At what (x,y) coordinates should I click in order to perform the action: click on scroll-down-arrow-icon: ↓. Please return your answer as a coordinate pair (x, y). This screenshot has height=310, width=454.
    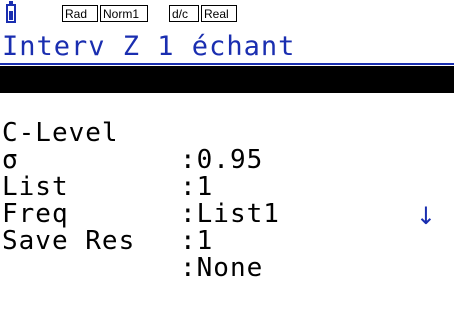
    Looking at the image, I should click on (425, 216).